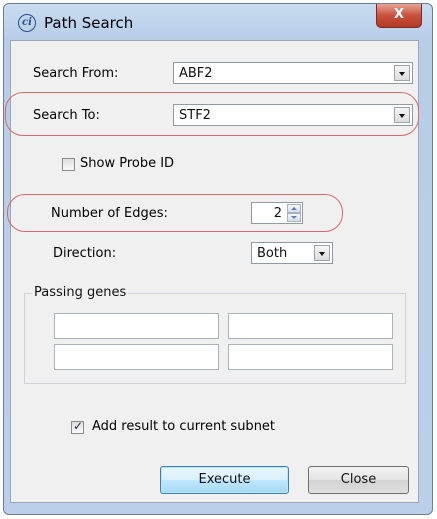  I want to click on show-probe-id-checkbox, so click(68, 164).